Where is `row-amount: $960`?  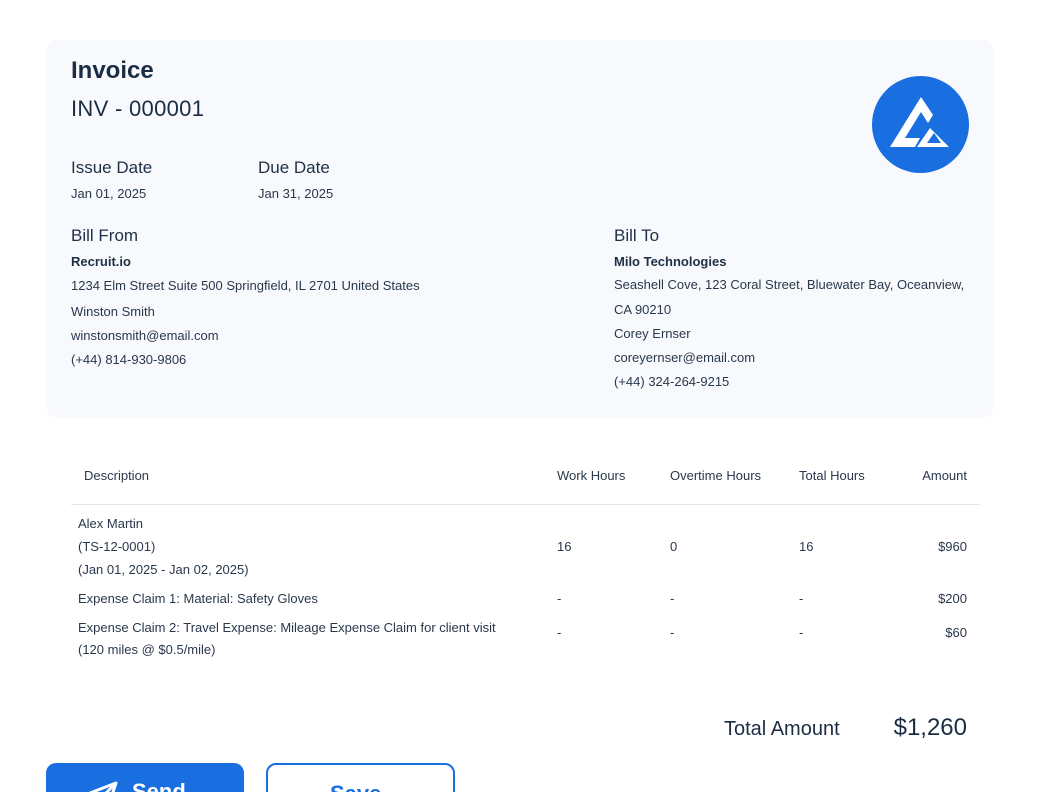 row-amount: $960 is located at coordinates (952, 546).